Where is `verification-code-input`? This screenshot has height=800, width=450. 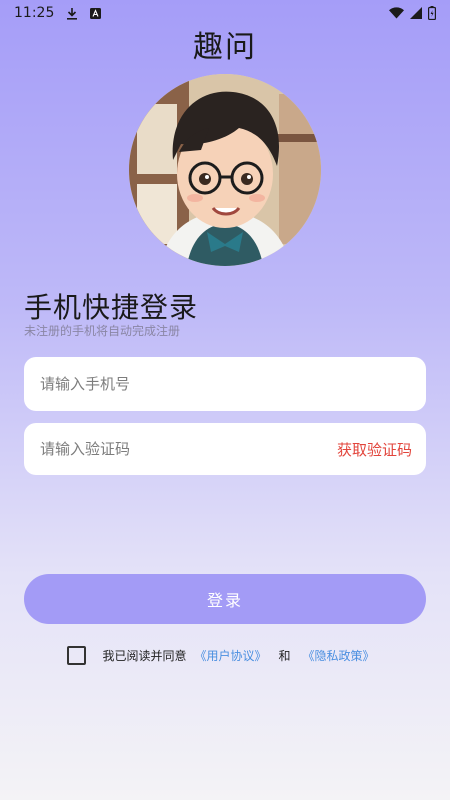 verification-code-input is located at coordinates (187, 449).